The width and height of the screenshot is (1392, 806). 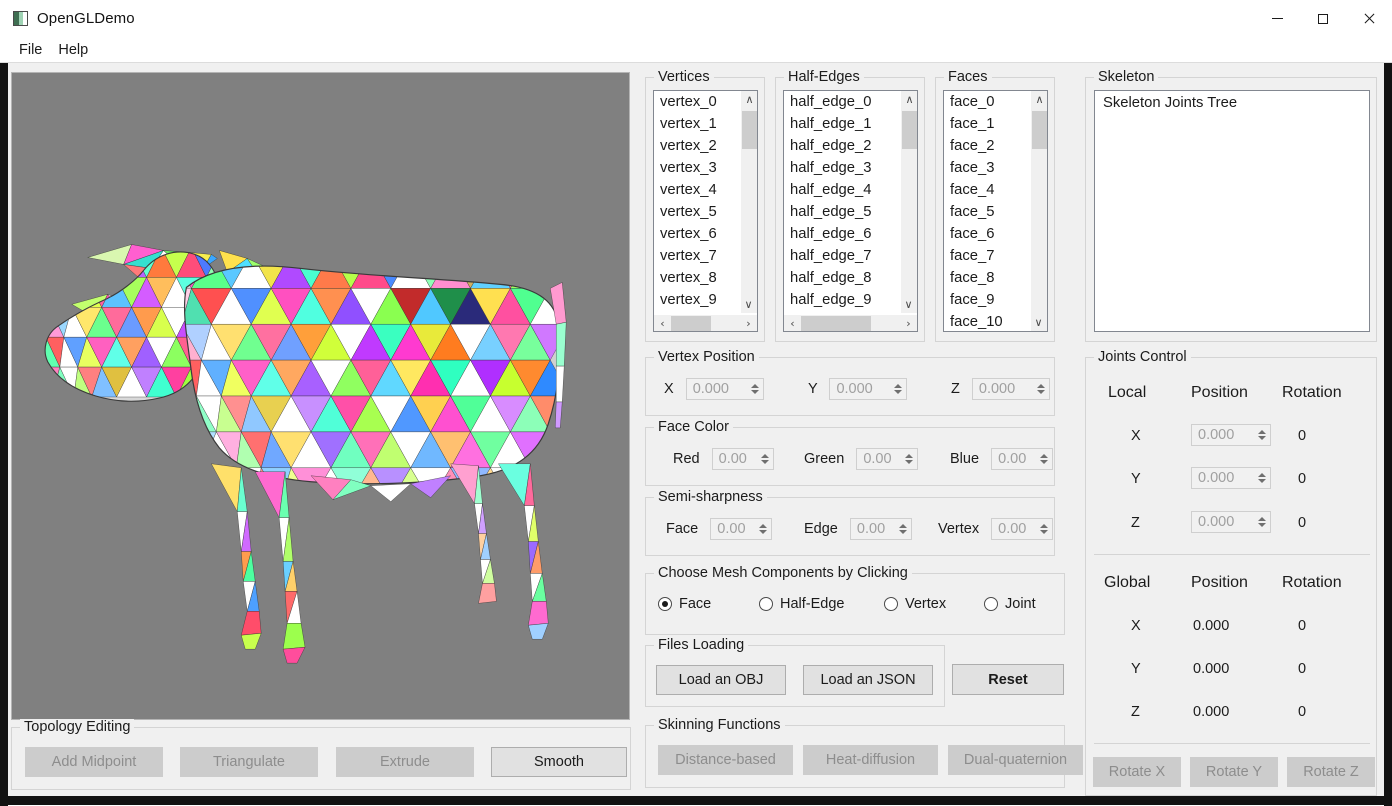 What do you see at coordinates (696, 168) in the screenshot?
I see `list-item: vertex_3` at bounding box center [696, 168].